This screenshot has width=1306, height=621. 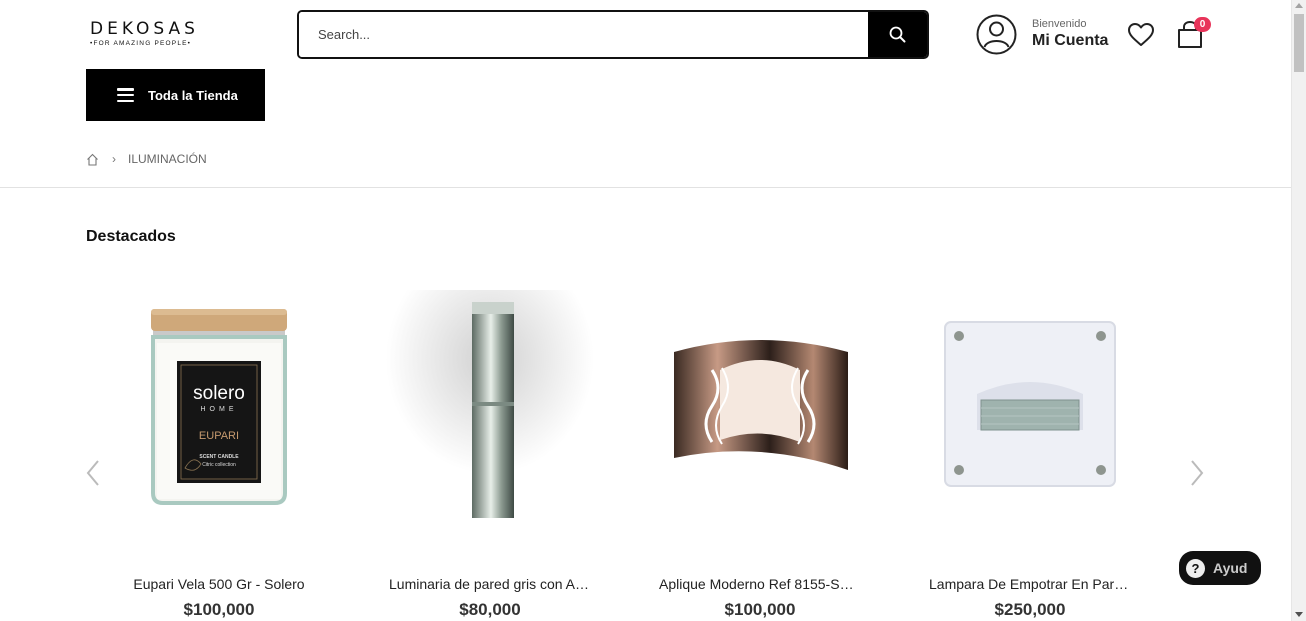 What do you see at coordinates (92, 159) in the screenshot?
I see `home-icon` at bounding box center [92, 159].